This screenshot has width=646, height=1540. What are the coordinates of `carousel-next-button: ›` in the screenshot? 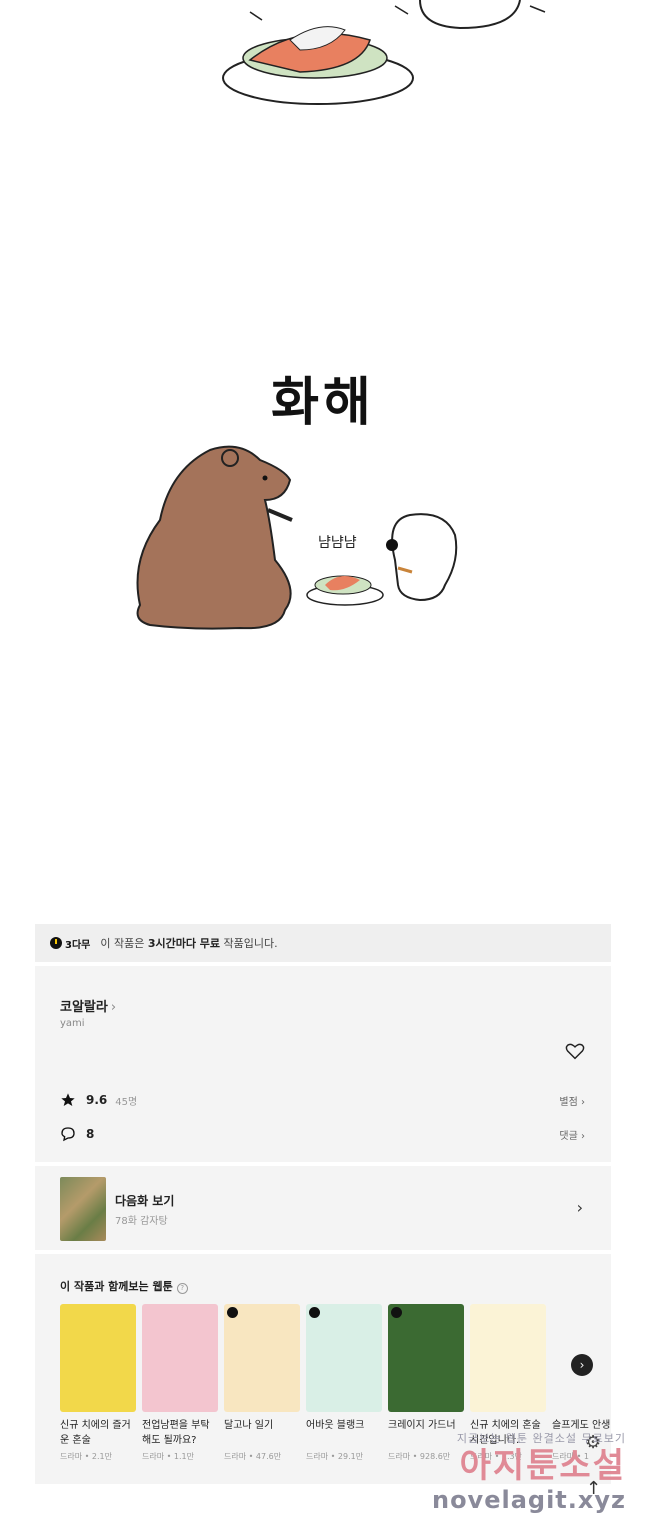 It's located at (582, 1365).